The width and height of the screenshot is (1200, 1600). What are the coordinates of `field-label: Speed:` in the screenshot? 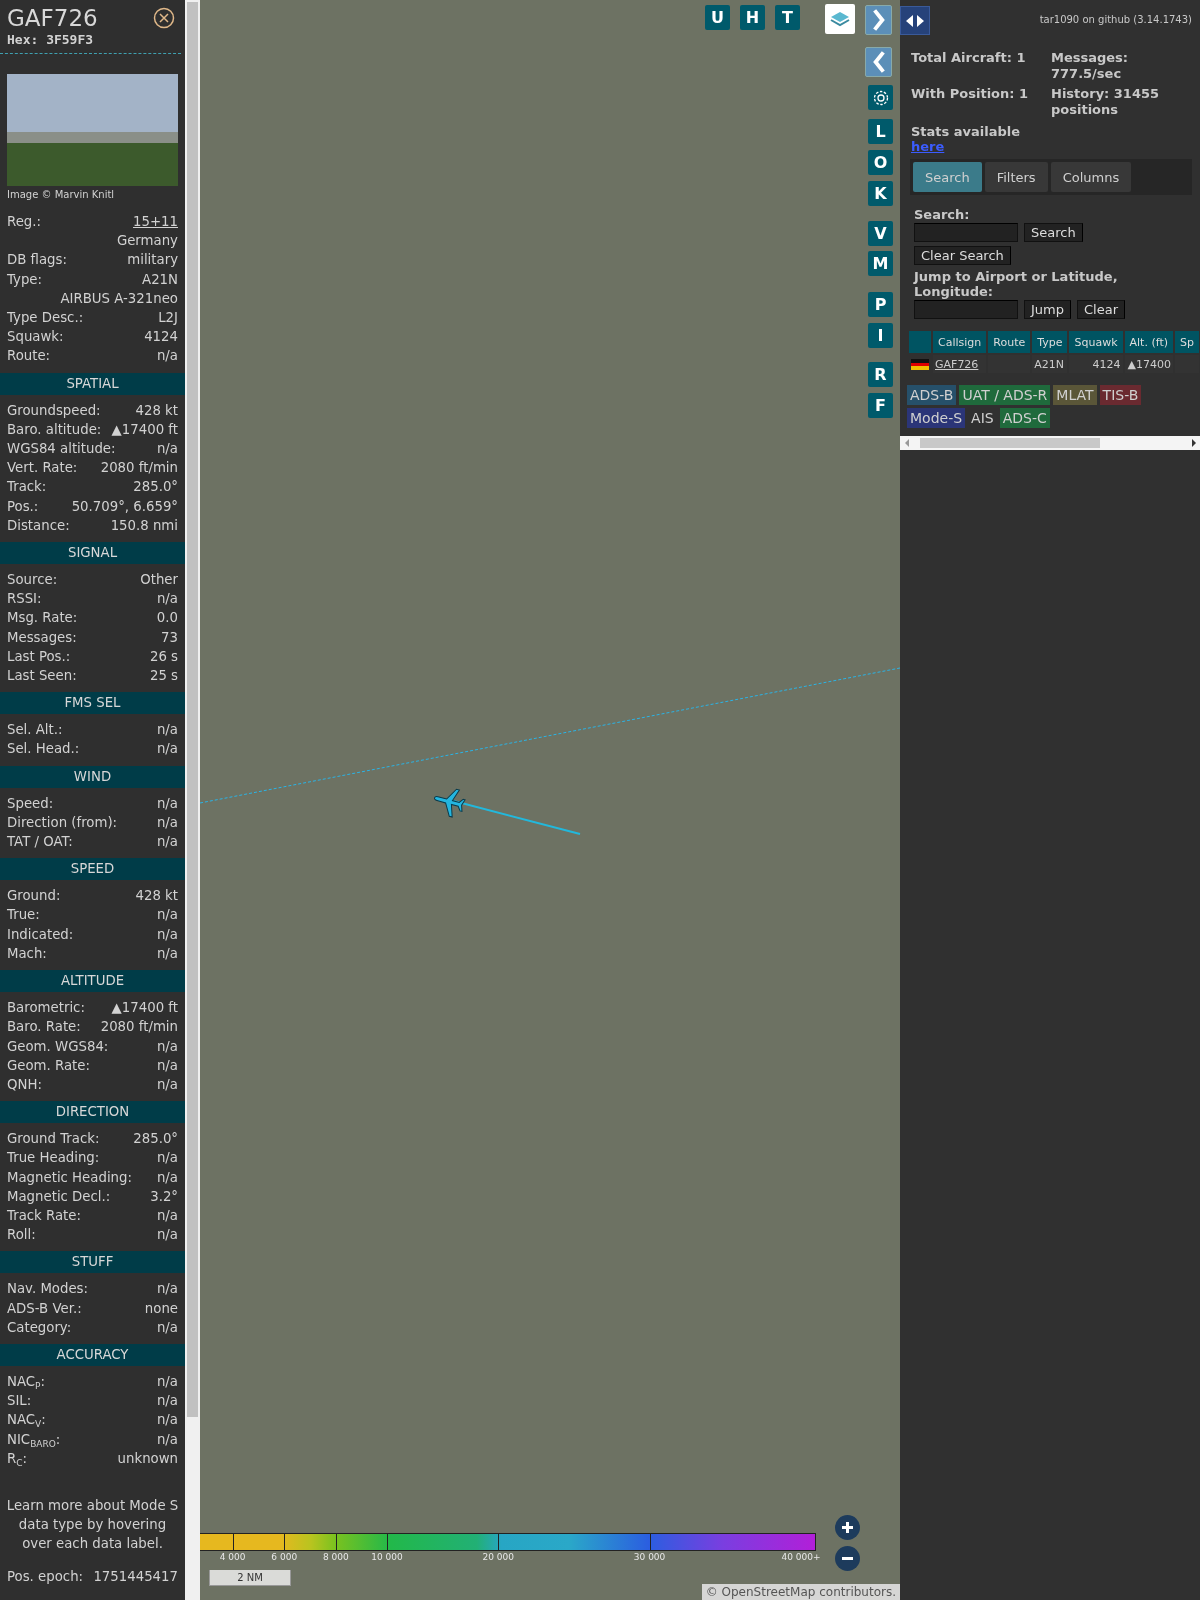 It's located at (30, 803).